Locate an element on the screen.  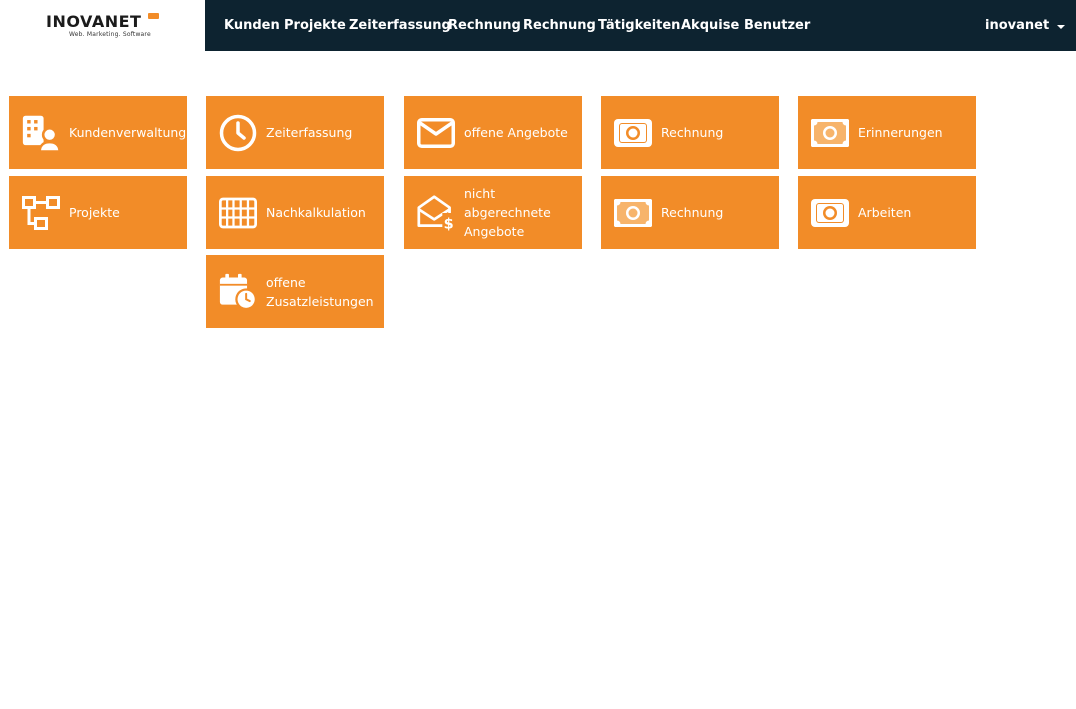
tile-label: offene Angebote is located at coordinates (516, 132).